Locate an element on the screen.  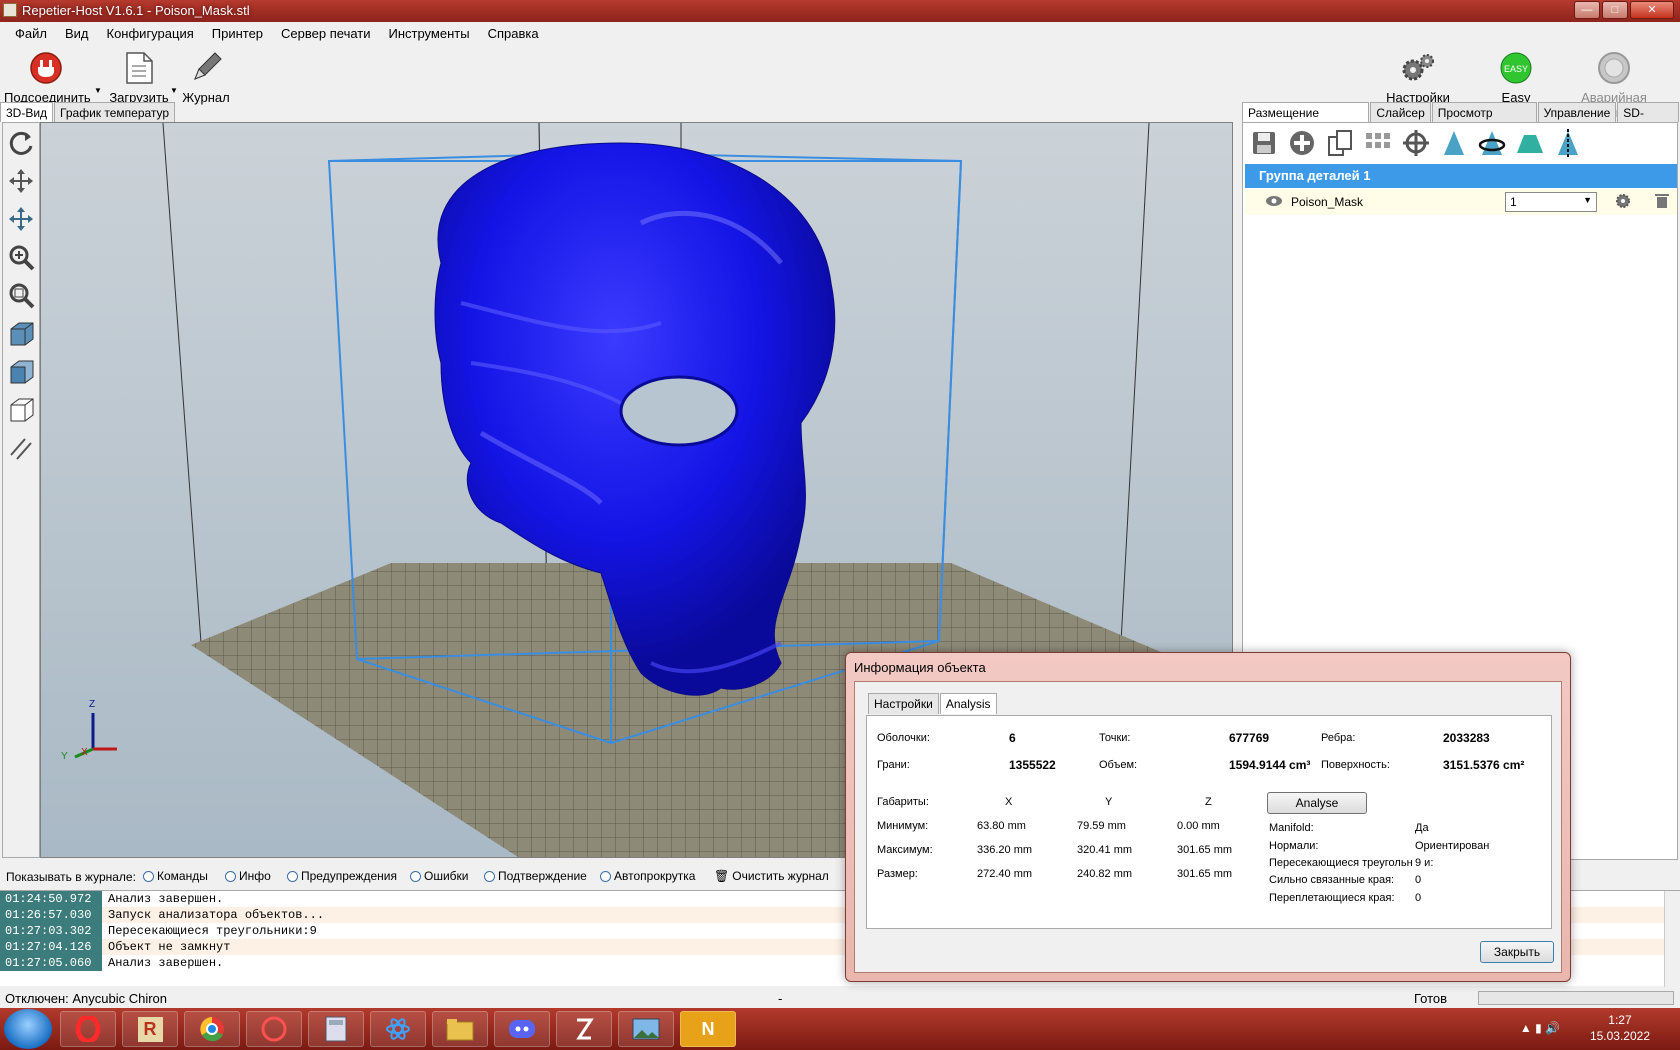
maximize-button: □ is located at coordinates (1615, 10).